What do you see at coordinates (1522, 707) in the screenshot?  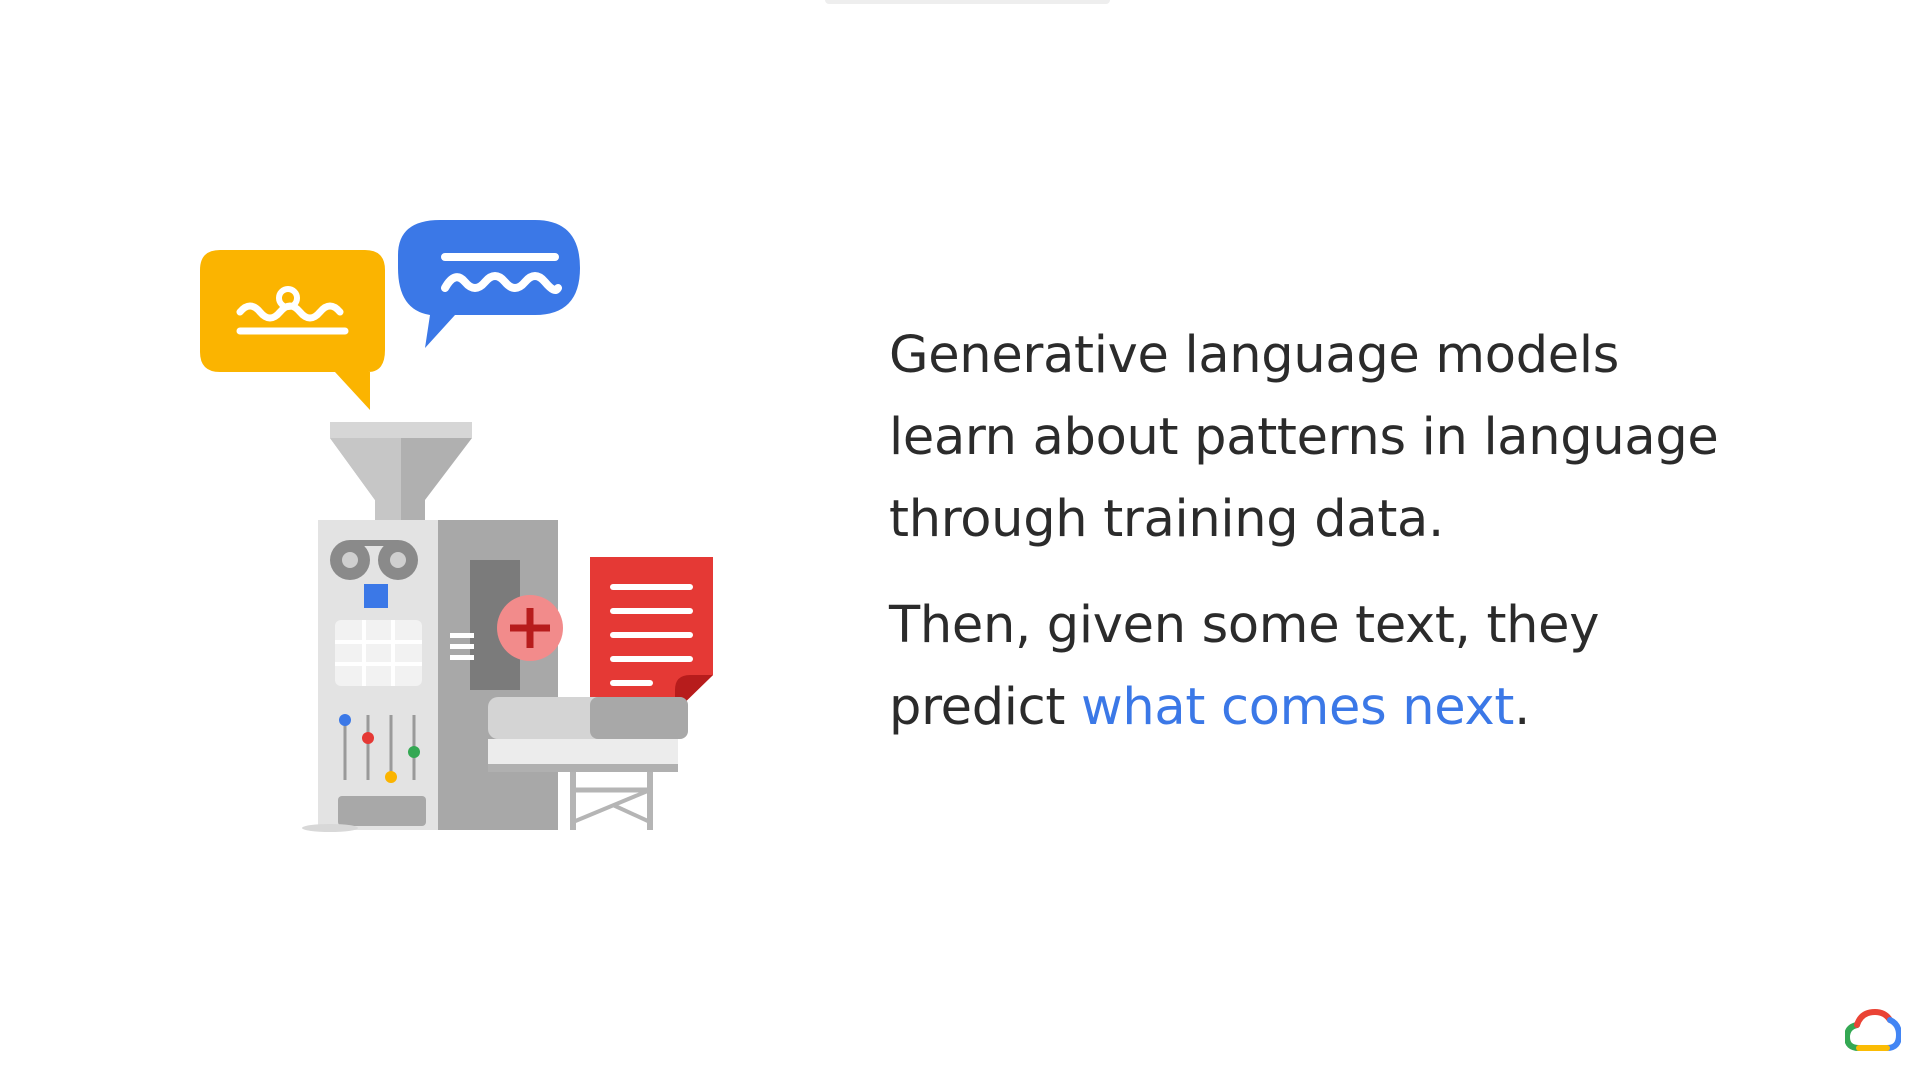 I see `prediction-suffix: .` at bounding box center [1522, 707].